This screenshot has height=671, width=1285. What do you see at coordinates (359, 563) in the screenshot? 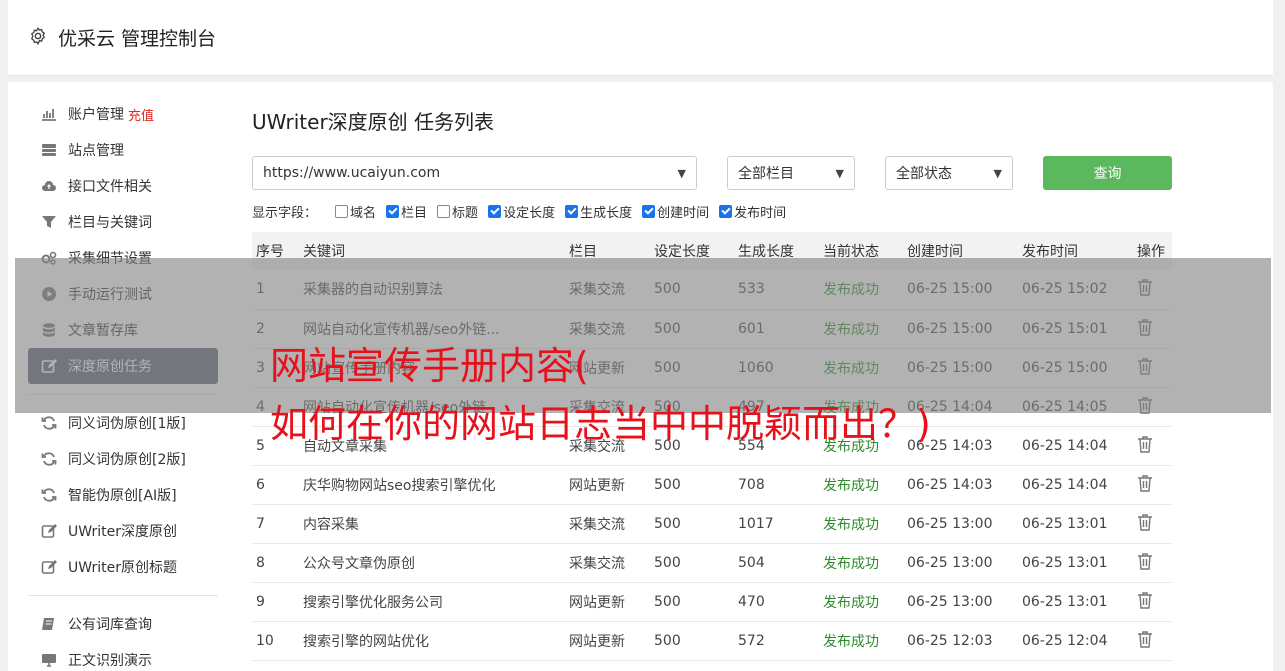
I see `table-cell: 公众号文章伪原创` at bounding box center [359, 563].